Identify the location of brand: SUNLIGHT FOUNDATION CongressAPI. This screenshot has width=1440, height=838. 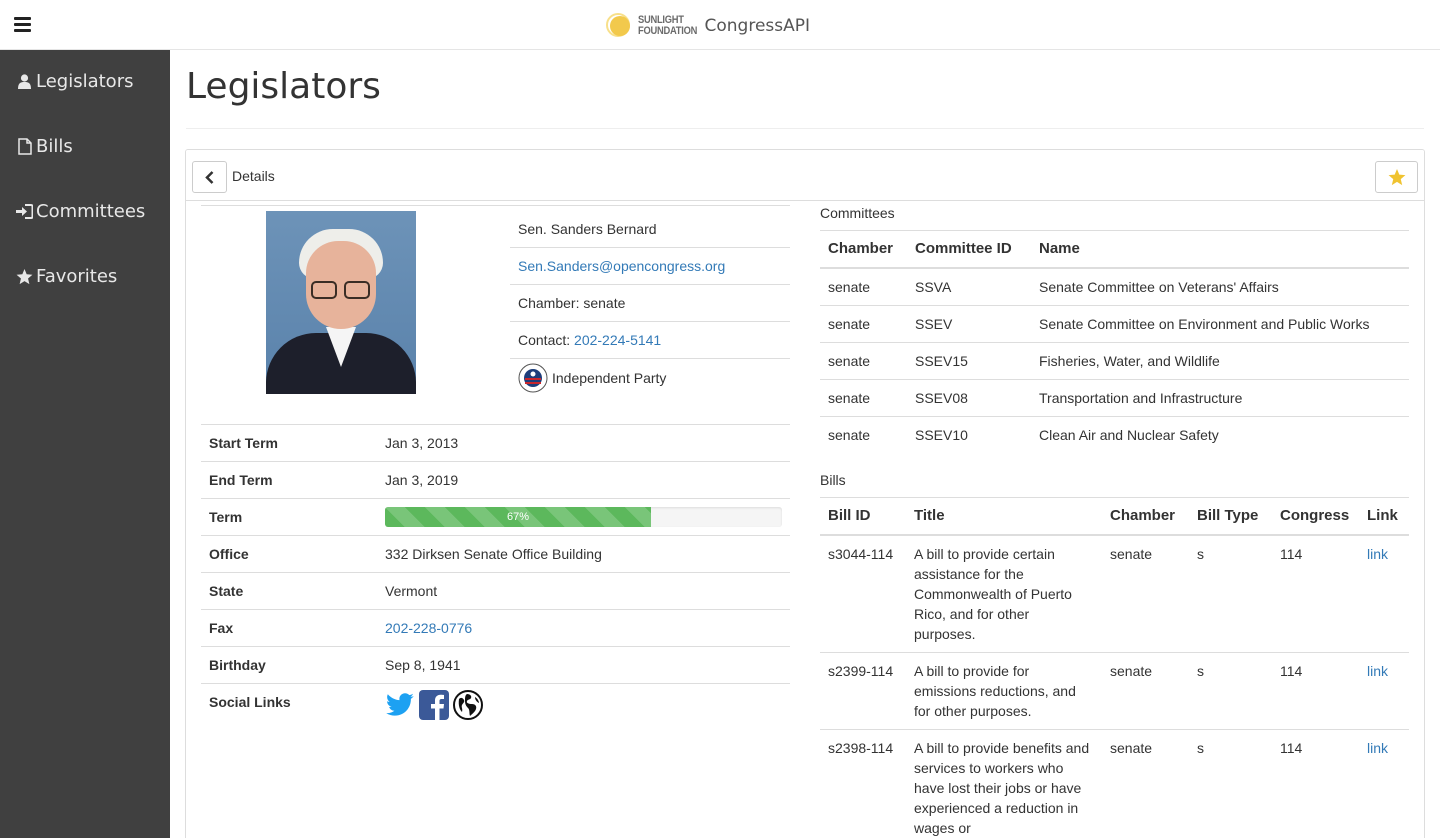
(708, 26).